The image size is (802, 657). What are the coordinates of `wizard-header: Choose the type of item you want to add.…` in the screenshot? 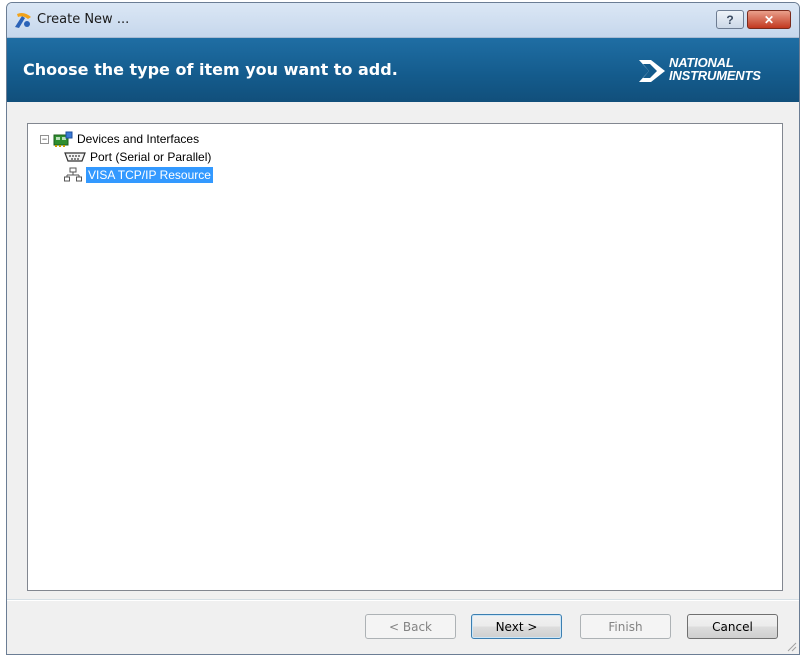 It's located at (403, 70).